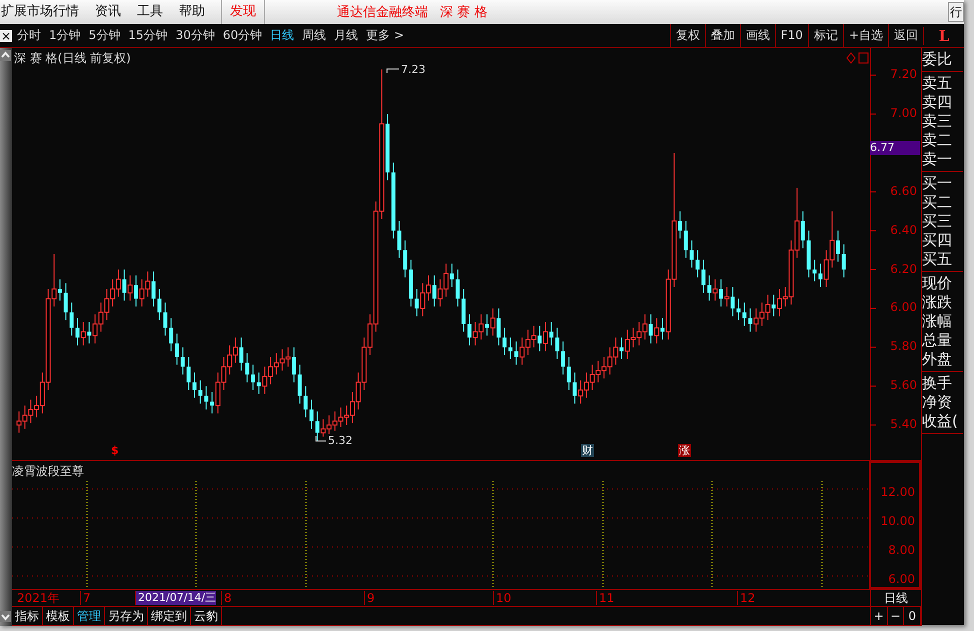  I want to click on quote-label: 卖三, so click(937, 121).